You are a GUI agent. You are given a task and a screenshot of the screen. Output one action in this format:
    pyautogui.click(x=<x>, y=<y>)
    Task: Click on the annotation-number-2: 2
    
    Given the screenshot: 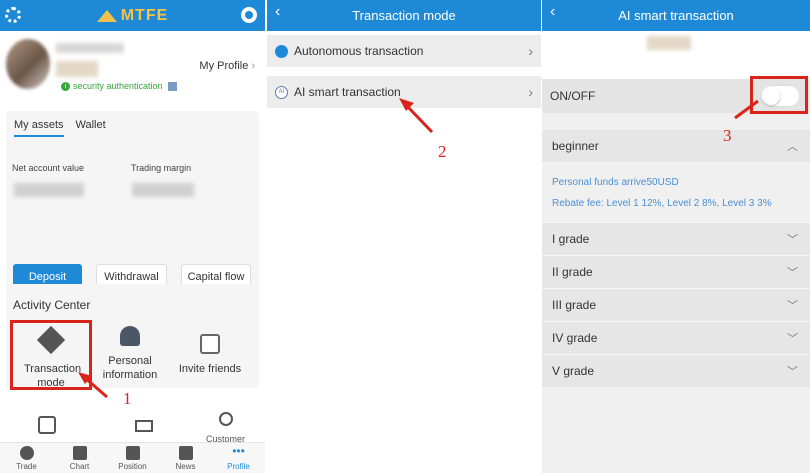 What is the action you would take?
    pyautogui.click(x=442, y=151)
    